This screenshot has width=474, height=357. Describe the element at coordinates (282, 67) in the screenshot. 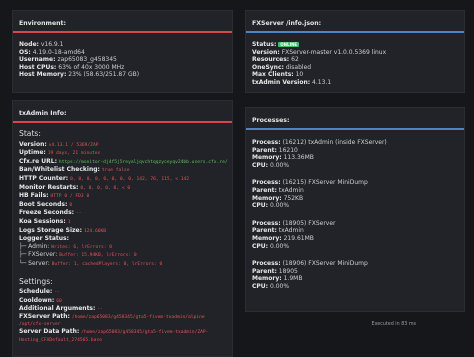

I see `fx-row-onesync: OneSync: disabled` at that location.